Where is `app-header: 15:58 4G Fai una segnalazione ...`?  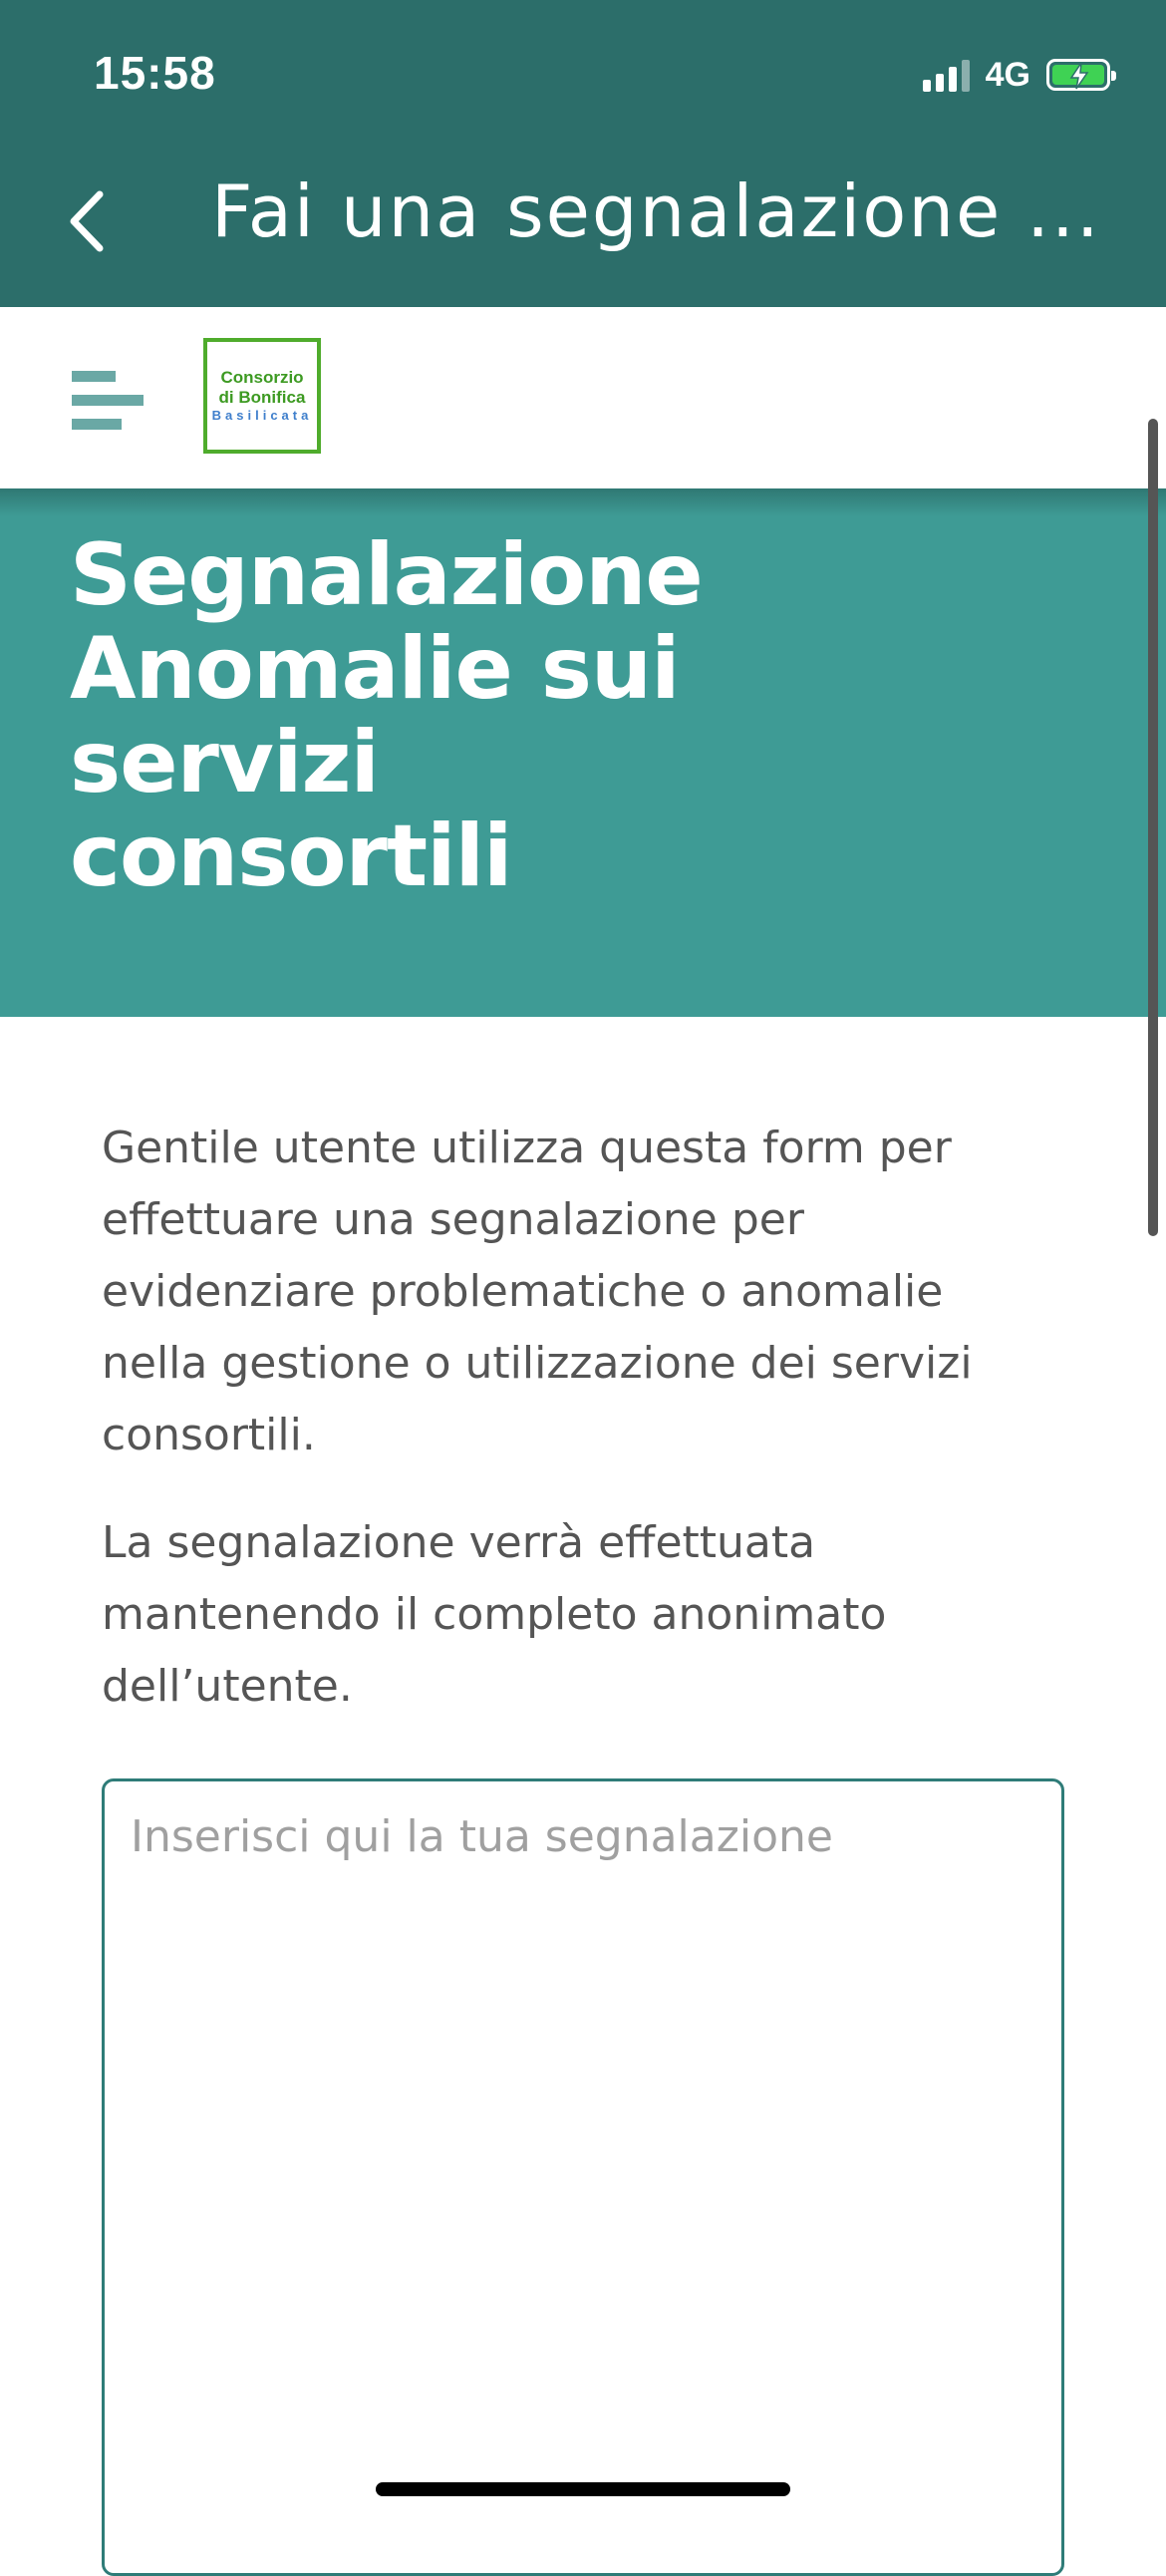
app-header: 15:58 4G Fai una segnalazione ... is located at coordinates (583, 153).